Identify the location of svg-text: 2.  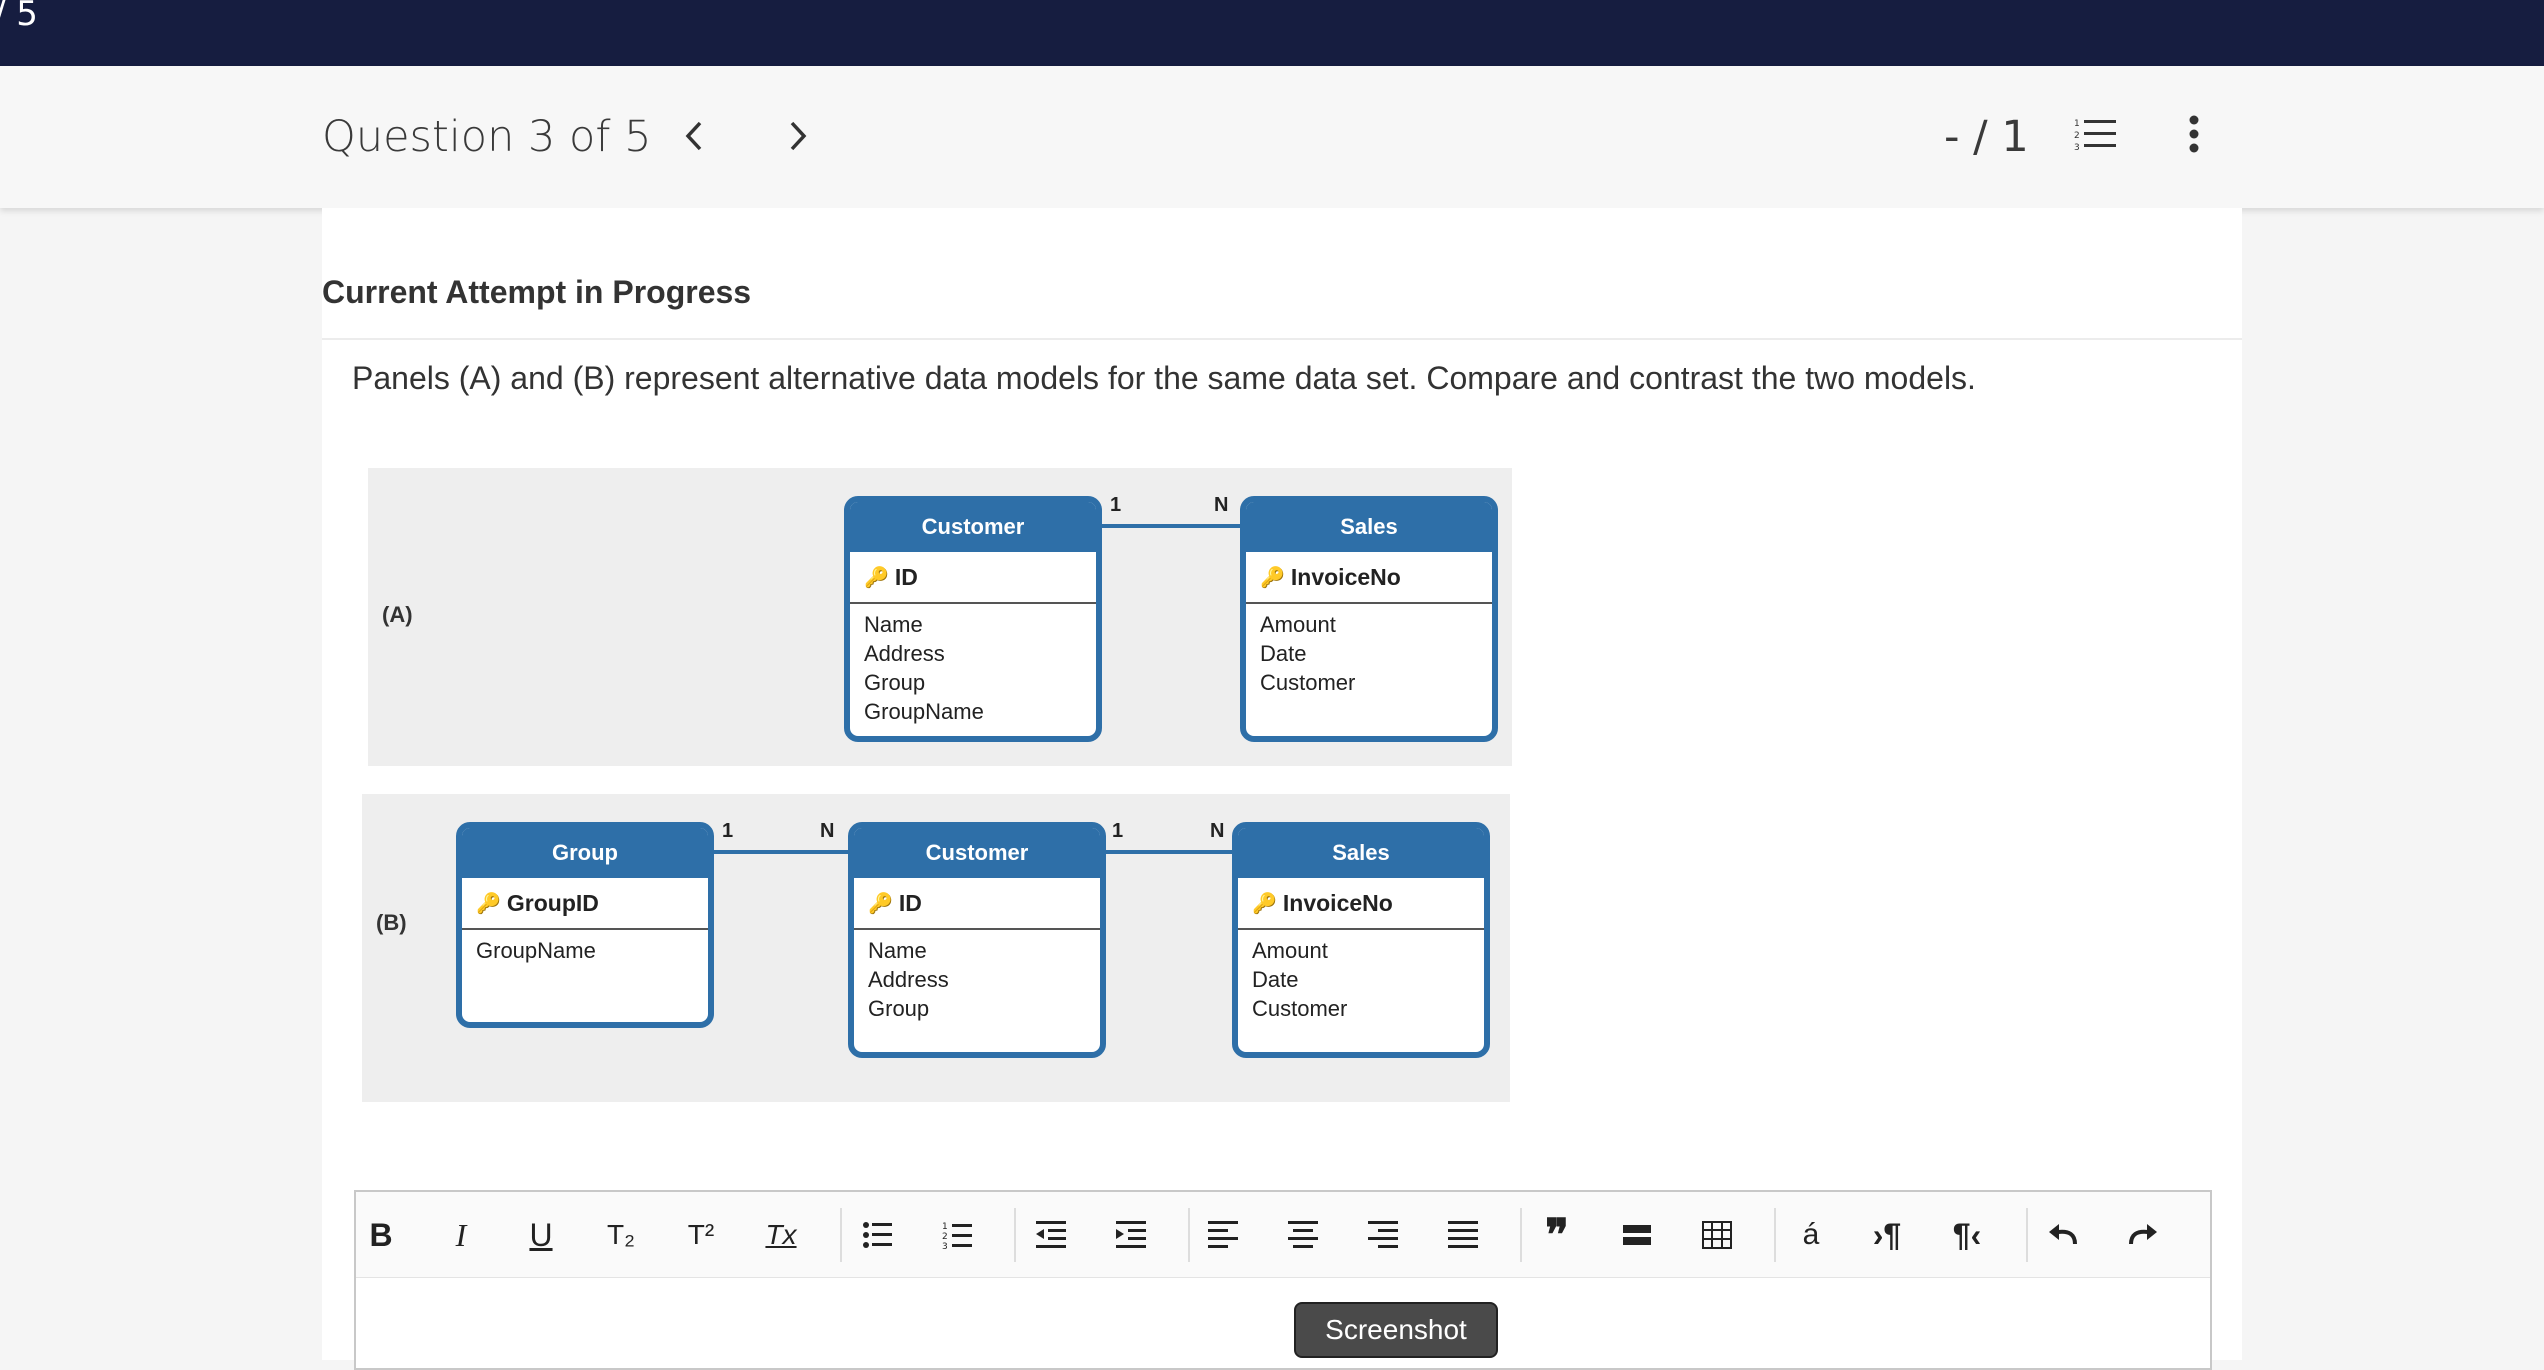
(2077, 136).